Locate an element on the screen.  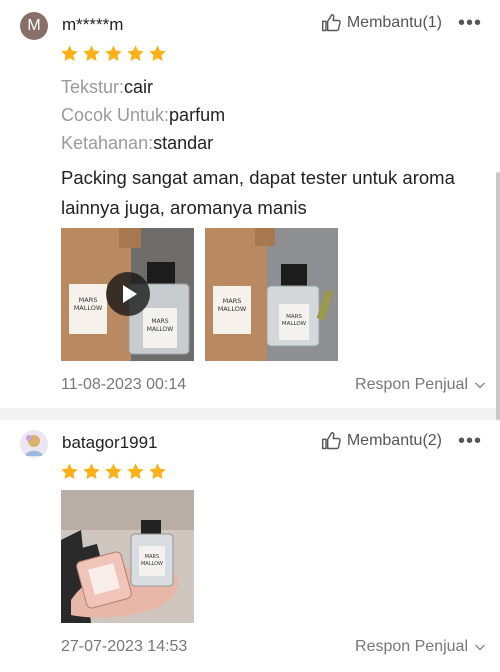
helpful-button: Membantu(1) is located at coordinates (381, 23).